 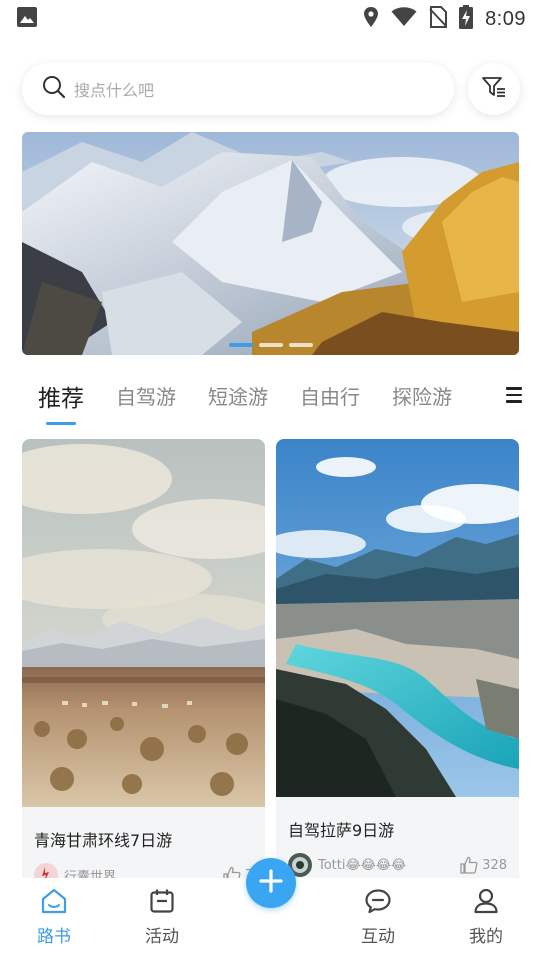 I want to click on status-bar: 8:09, so click(x=270, y=19).